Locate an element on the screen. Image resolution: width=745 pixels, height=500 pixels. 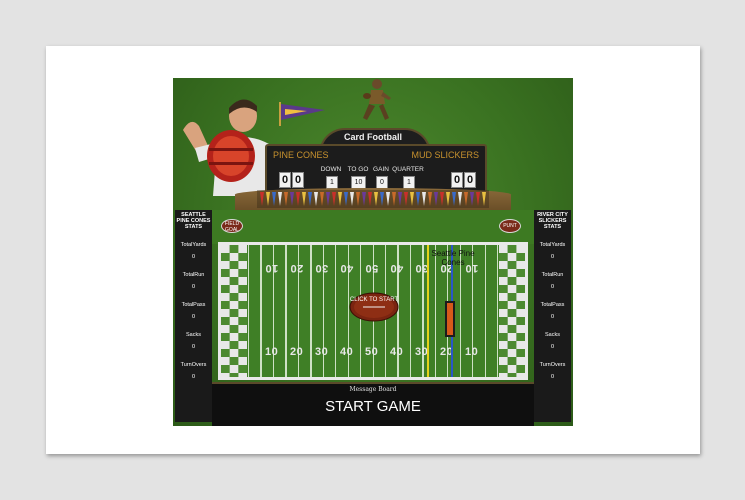
yard-number-bottom: 20 is located at coordinates (297, 352).